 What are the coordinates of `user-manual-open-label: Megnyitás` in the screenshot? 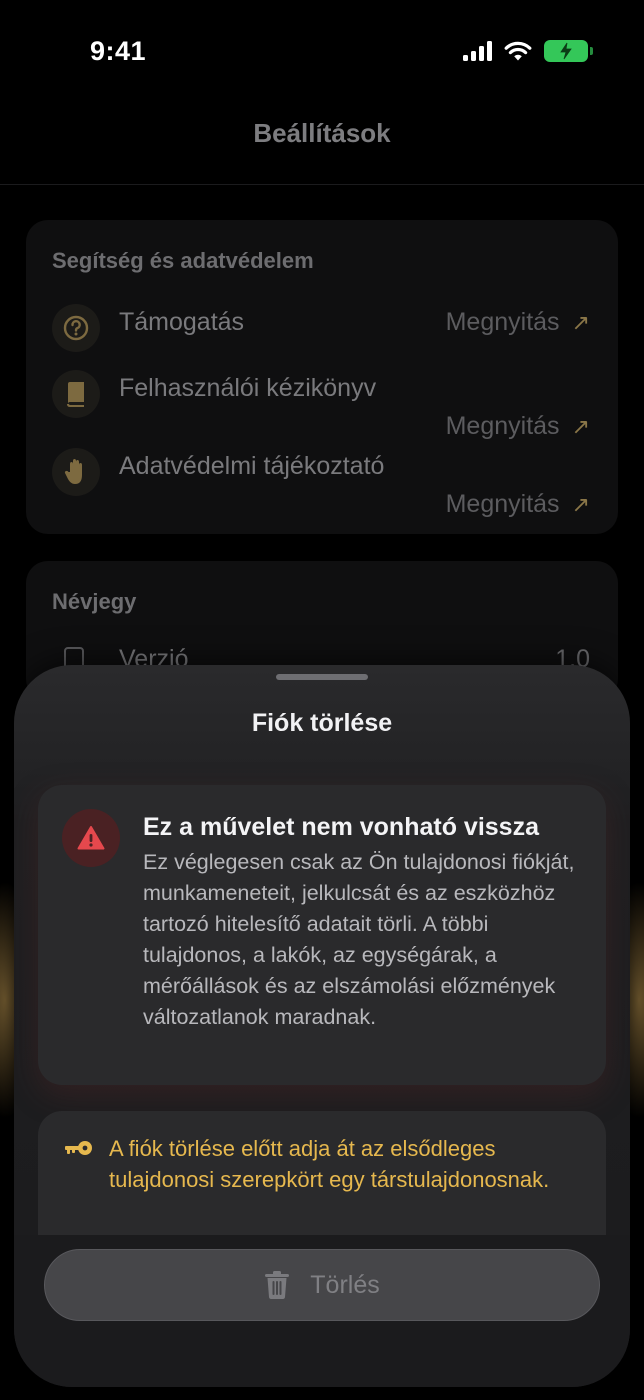 It's located at (502, 426).